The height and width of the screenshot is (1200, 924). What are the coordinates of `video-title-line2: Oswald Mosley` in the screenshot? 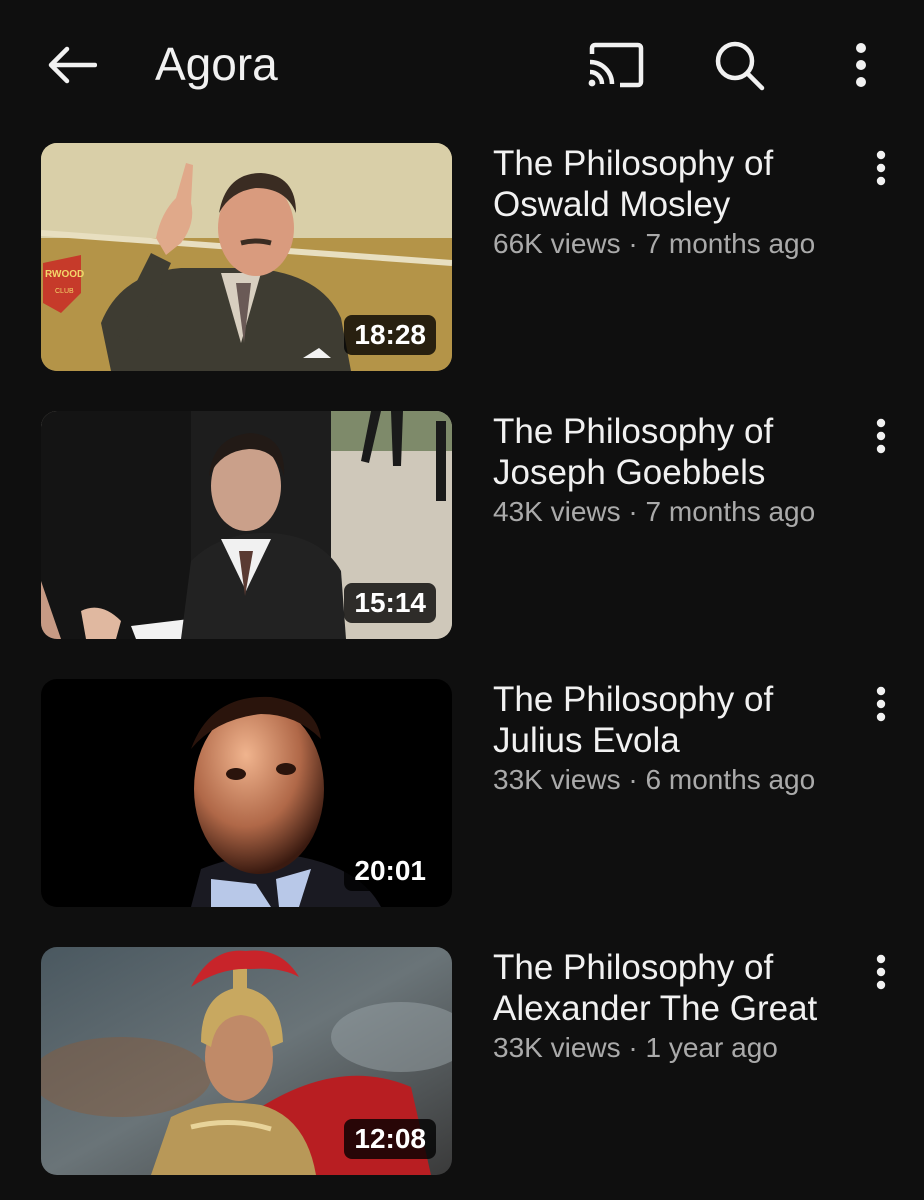 It's located at (612, 204).